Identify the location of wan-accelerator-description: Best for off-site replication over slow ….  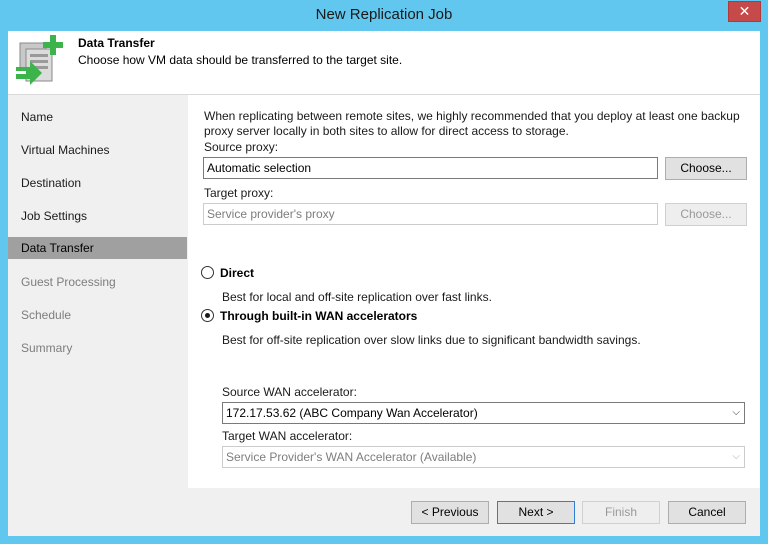
(431, 340).